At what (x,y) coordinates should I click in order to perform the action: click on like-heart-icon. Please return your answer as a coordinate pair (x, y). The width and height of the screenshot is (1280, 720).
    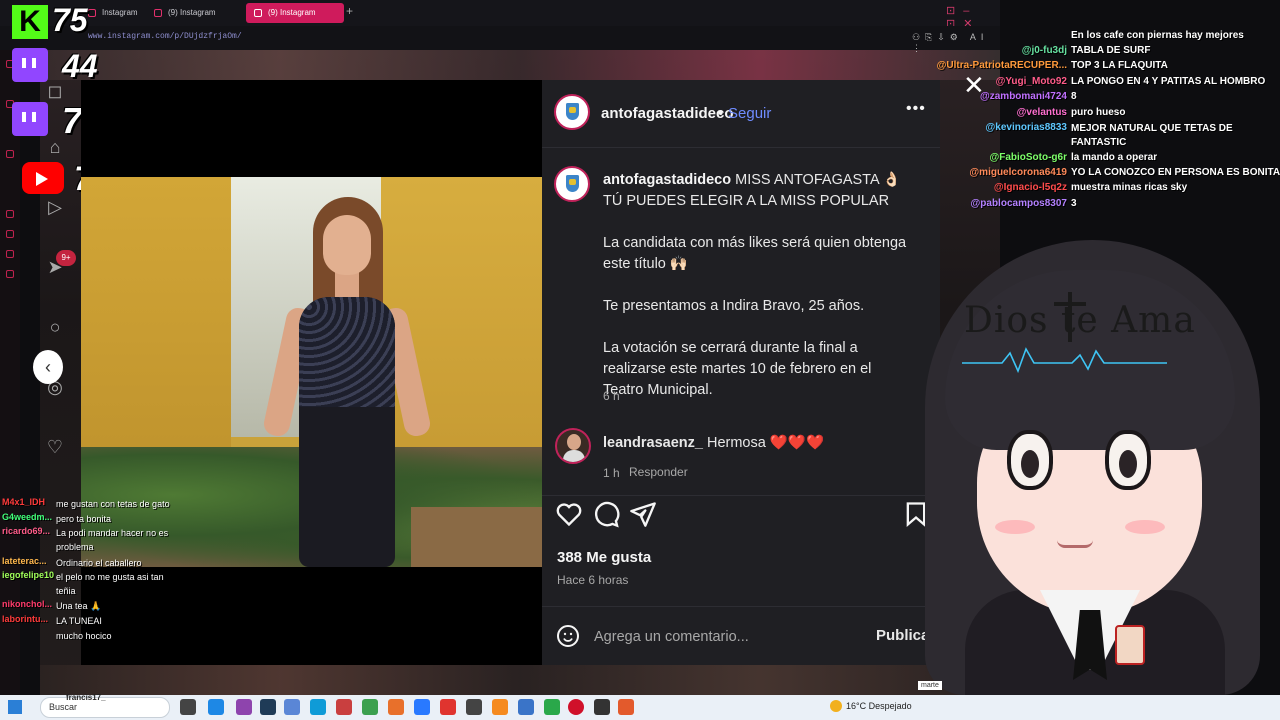
    Looking at the image, I should click on (569, 514).